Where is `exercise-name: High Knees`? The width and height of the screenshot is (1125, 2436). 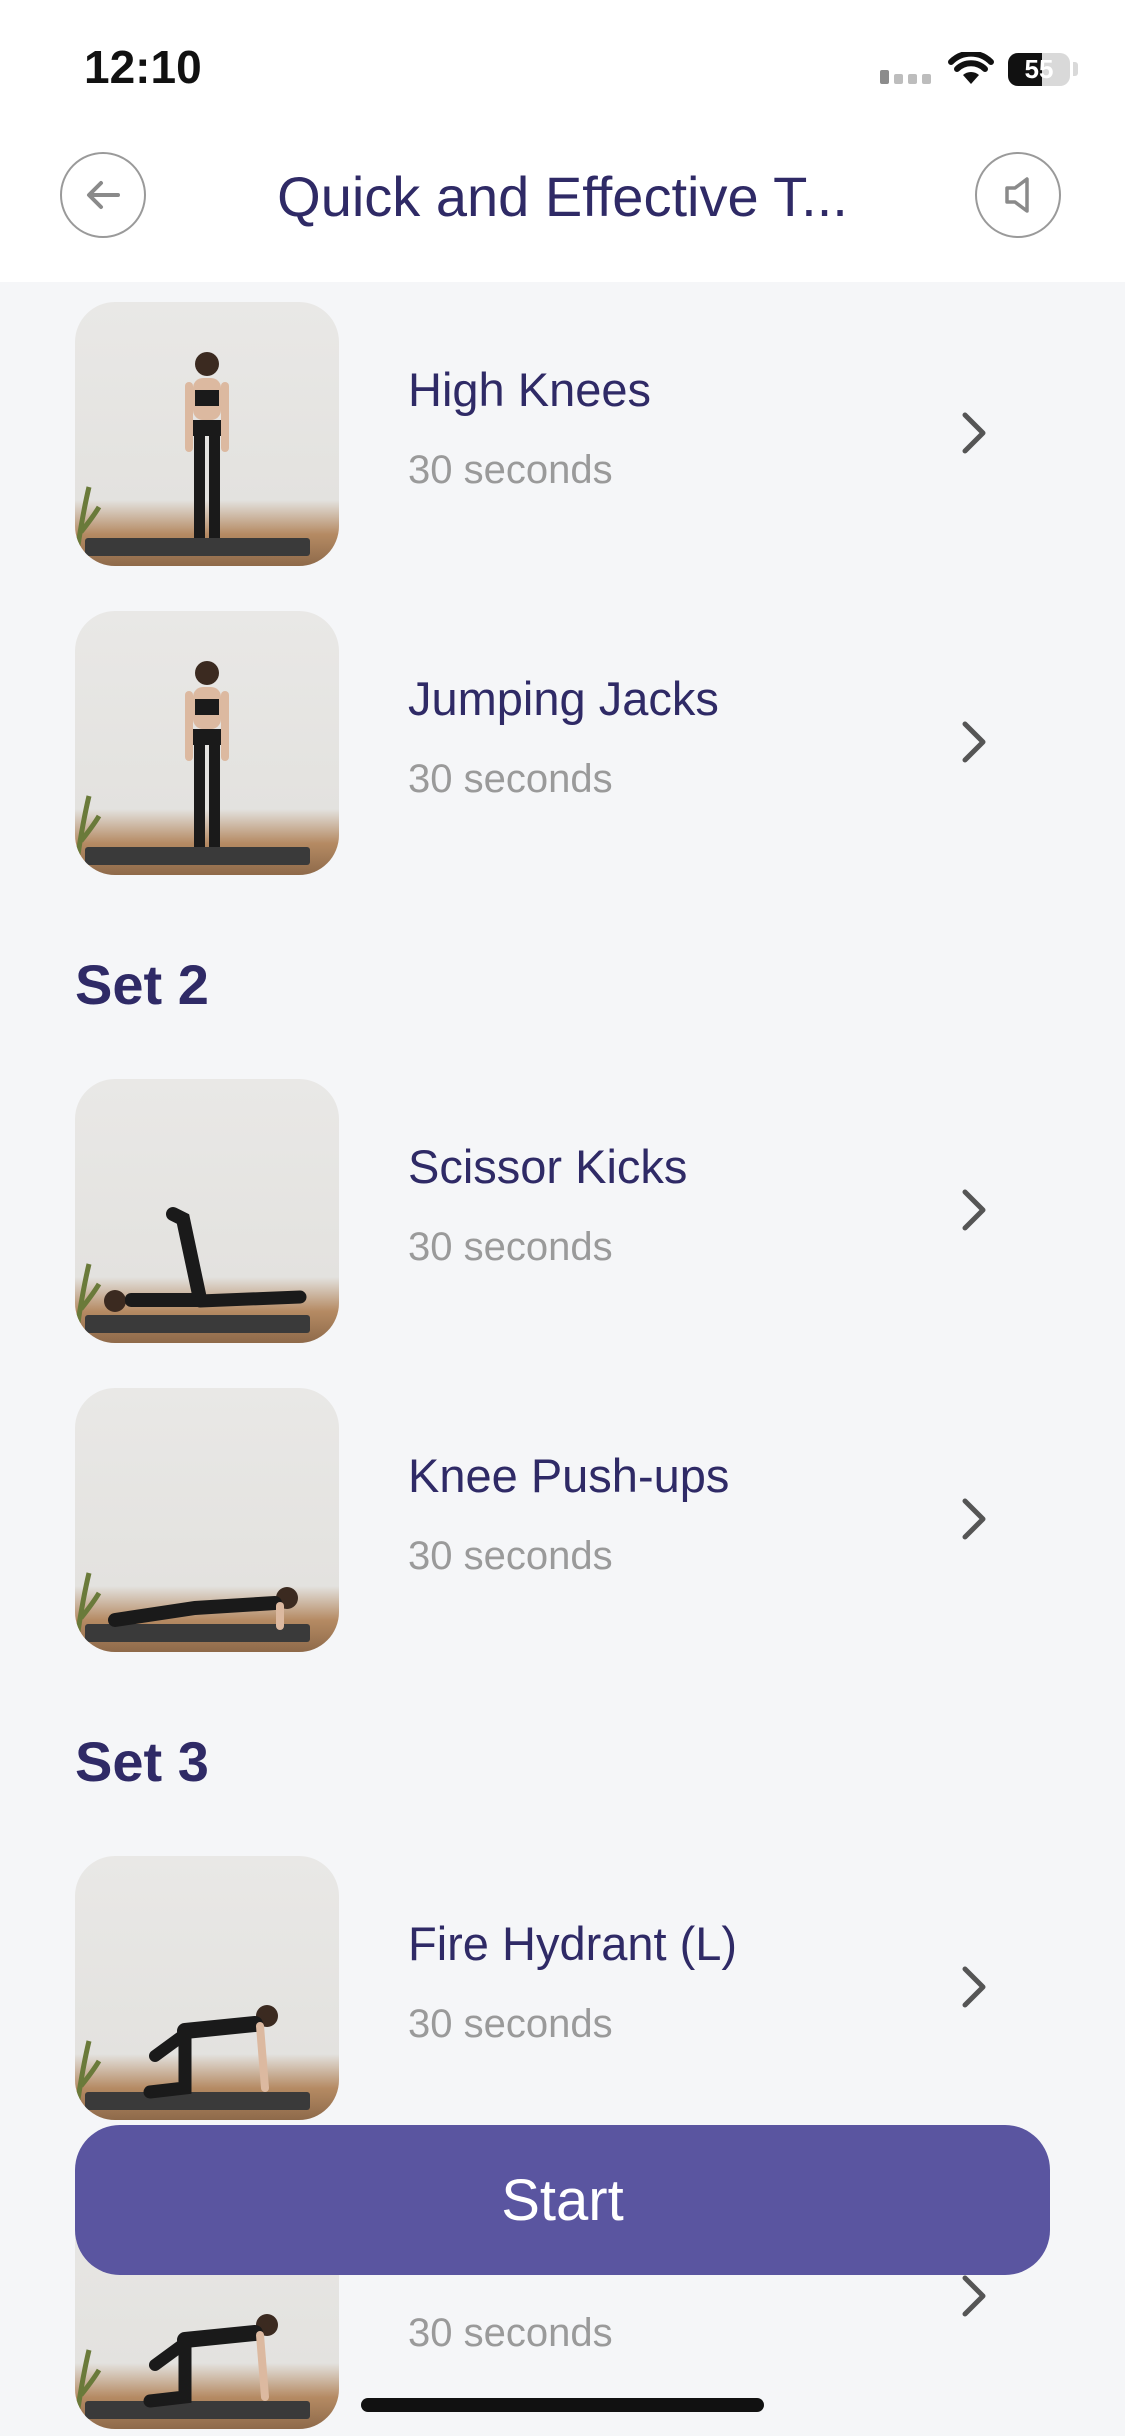 exercise-name: High Knees is located at coordinates (529, 389).